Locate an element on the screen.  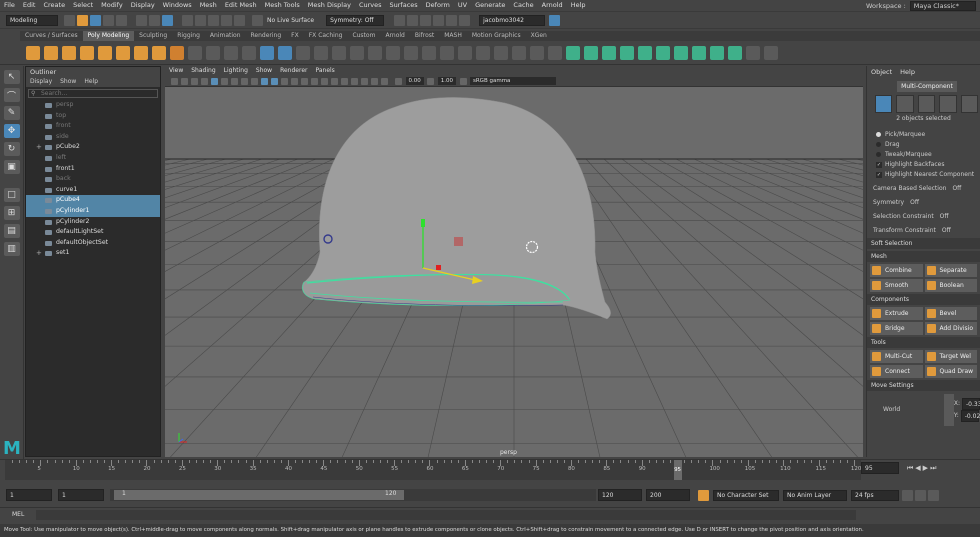
shelf-svg-icon is located at coordinates (213, 52).